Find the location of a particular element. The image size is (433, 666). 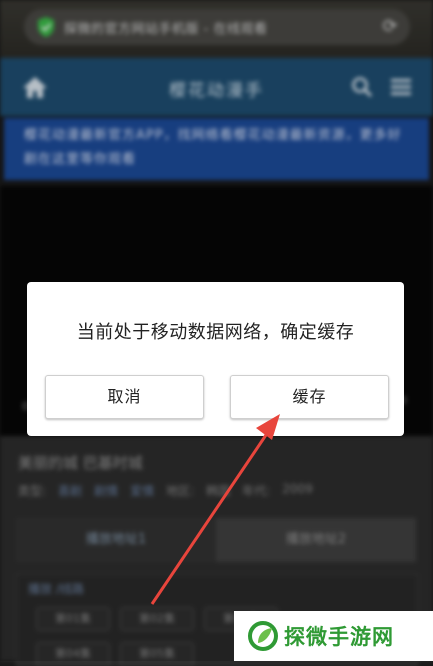

watermark: 探微手游网 is located at coordinates (333, 636).